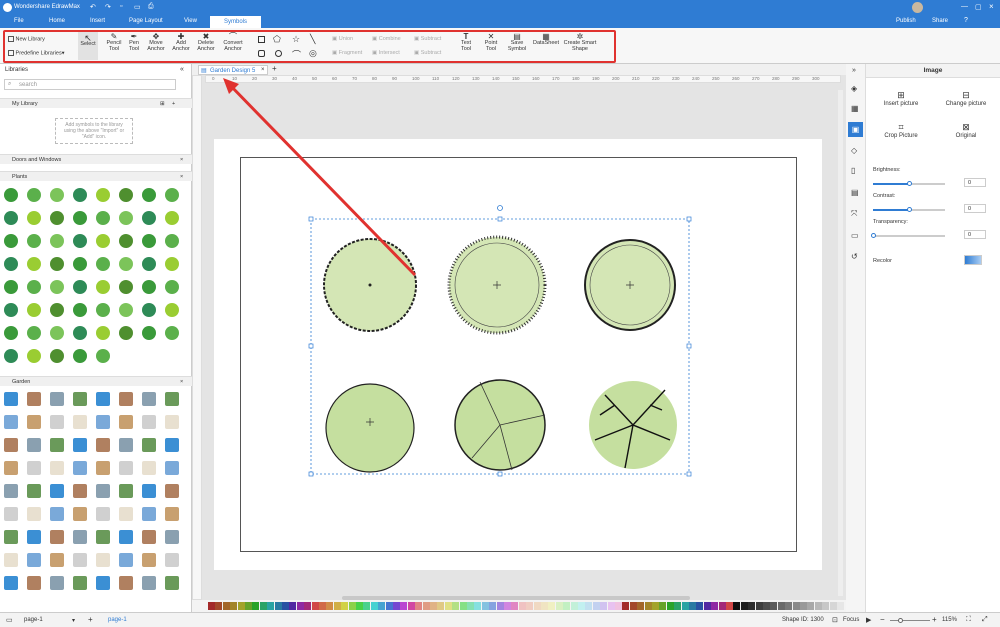 The image size is (1000, 627). I want to click on contrast-slider-knob, so click(909, 209).